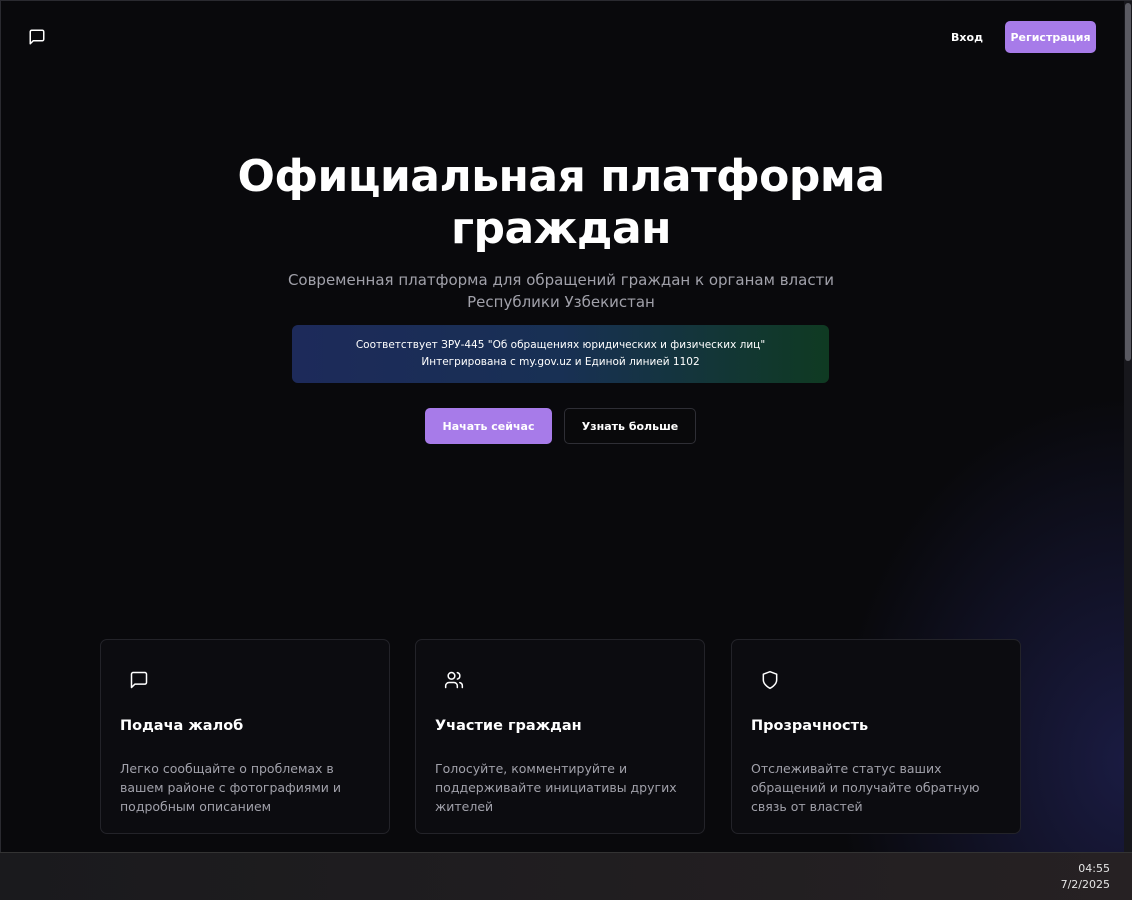  What do you see at coordinates (488, 426) in the screenshot?
I see `start-now-button: Начать сейчас` at bounding box center [488, 426].